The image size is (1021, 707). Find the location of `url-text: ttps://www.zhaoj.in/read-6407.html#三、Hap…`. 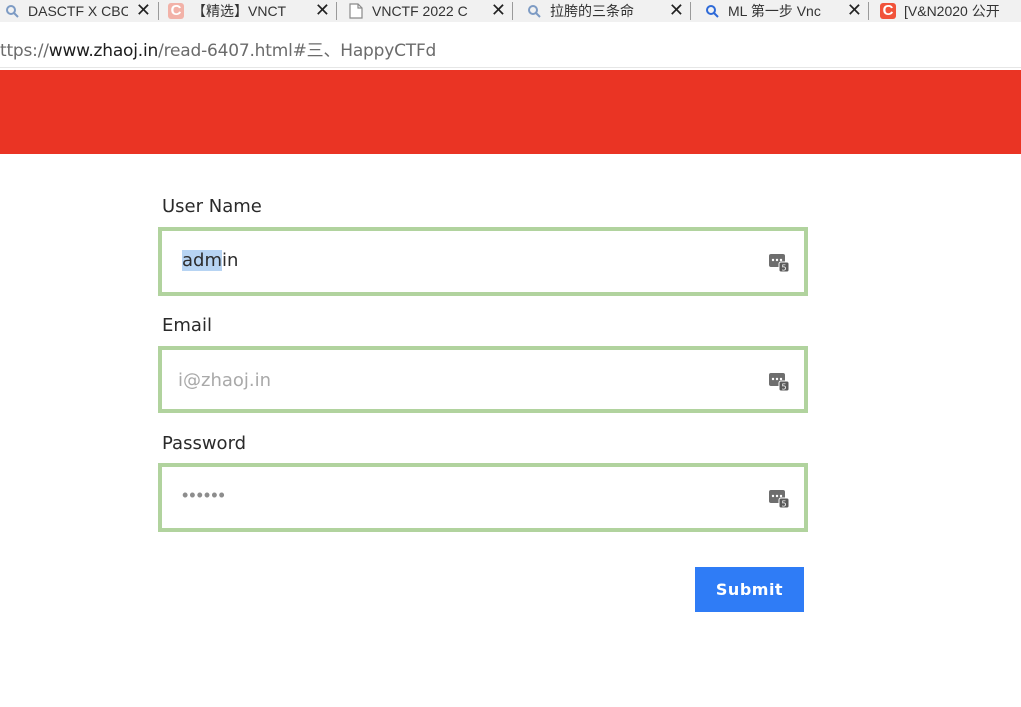

url-text: ttps://www.zhaoj.in/read-6407.html#三、Hap… is located at coordinates (218, 48).